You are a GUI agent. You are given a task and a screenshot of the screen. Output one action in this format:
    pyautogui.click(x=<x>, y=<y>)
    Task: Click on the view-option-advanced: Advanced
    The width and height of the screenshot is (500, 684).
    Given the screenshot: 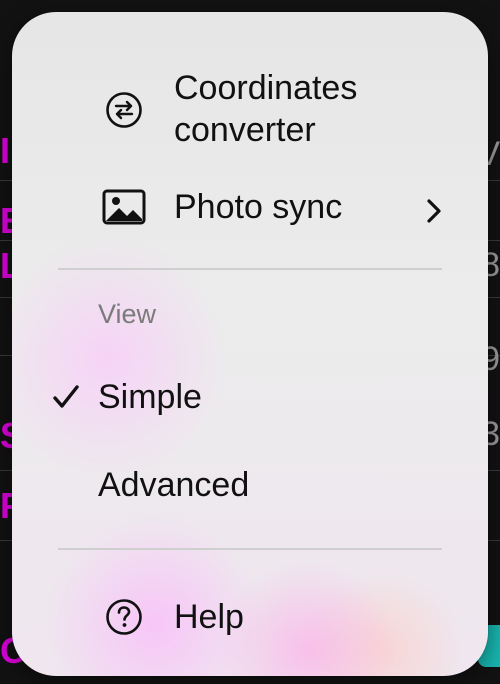 What is the action you would take?
    pyautogui.click(x=173, y=485)
    